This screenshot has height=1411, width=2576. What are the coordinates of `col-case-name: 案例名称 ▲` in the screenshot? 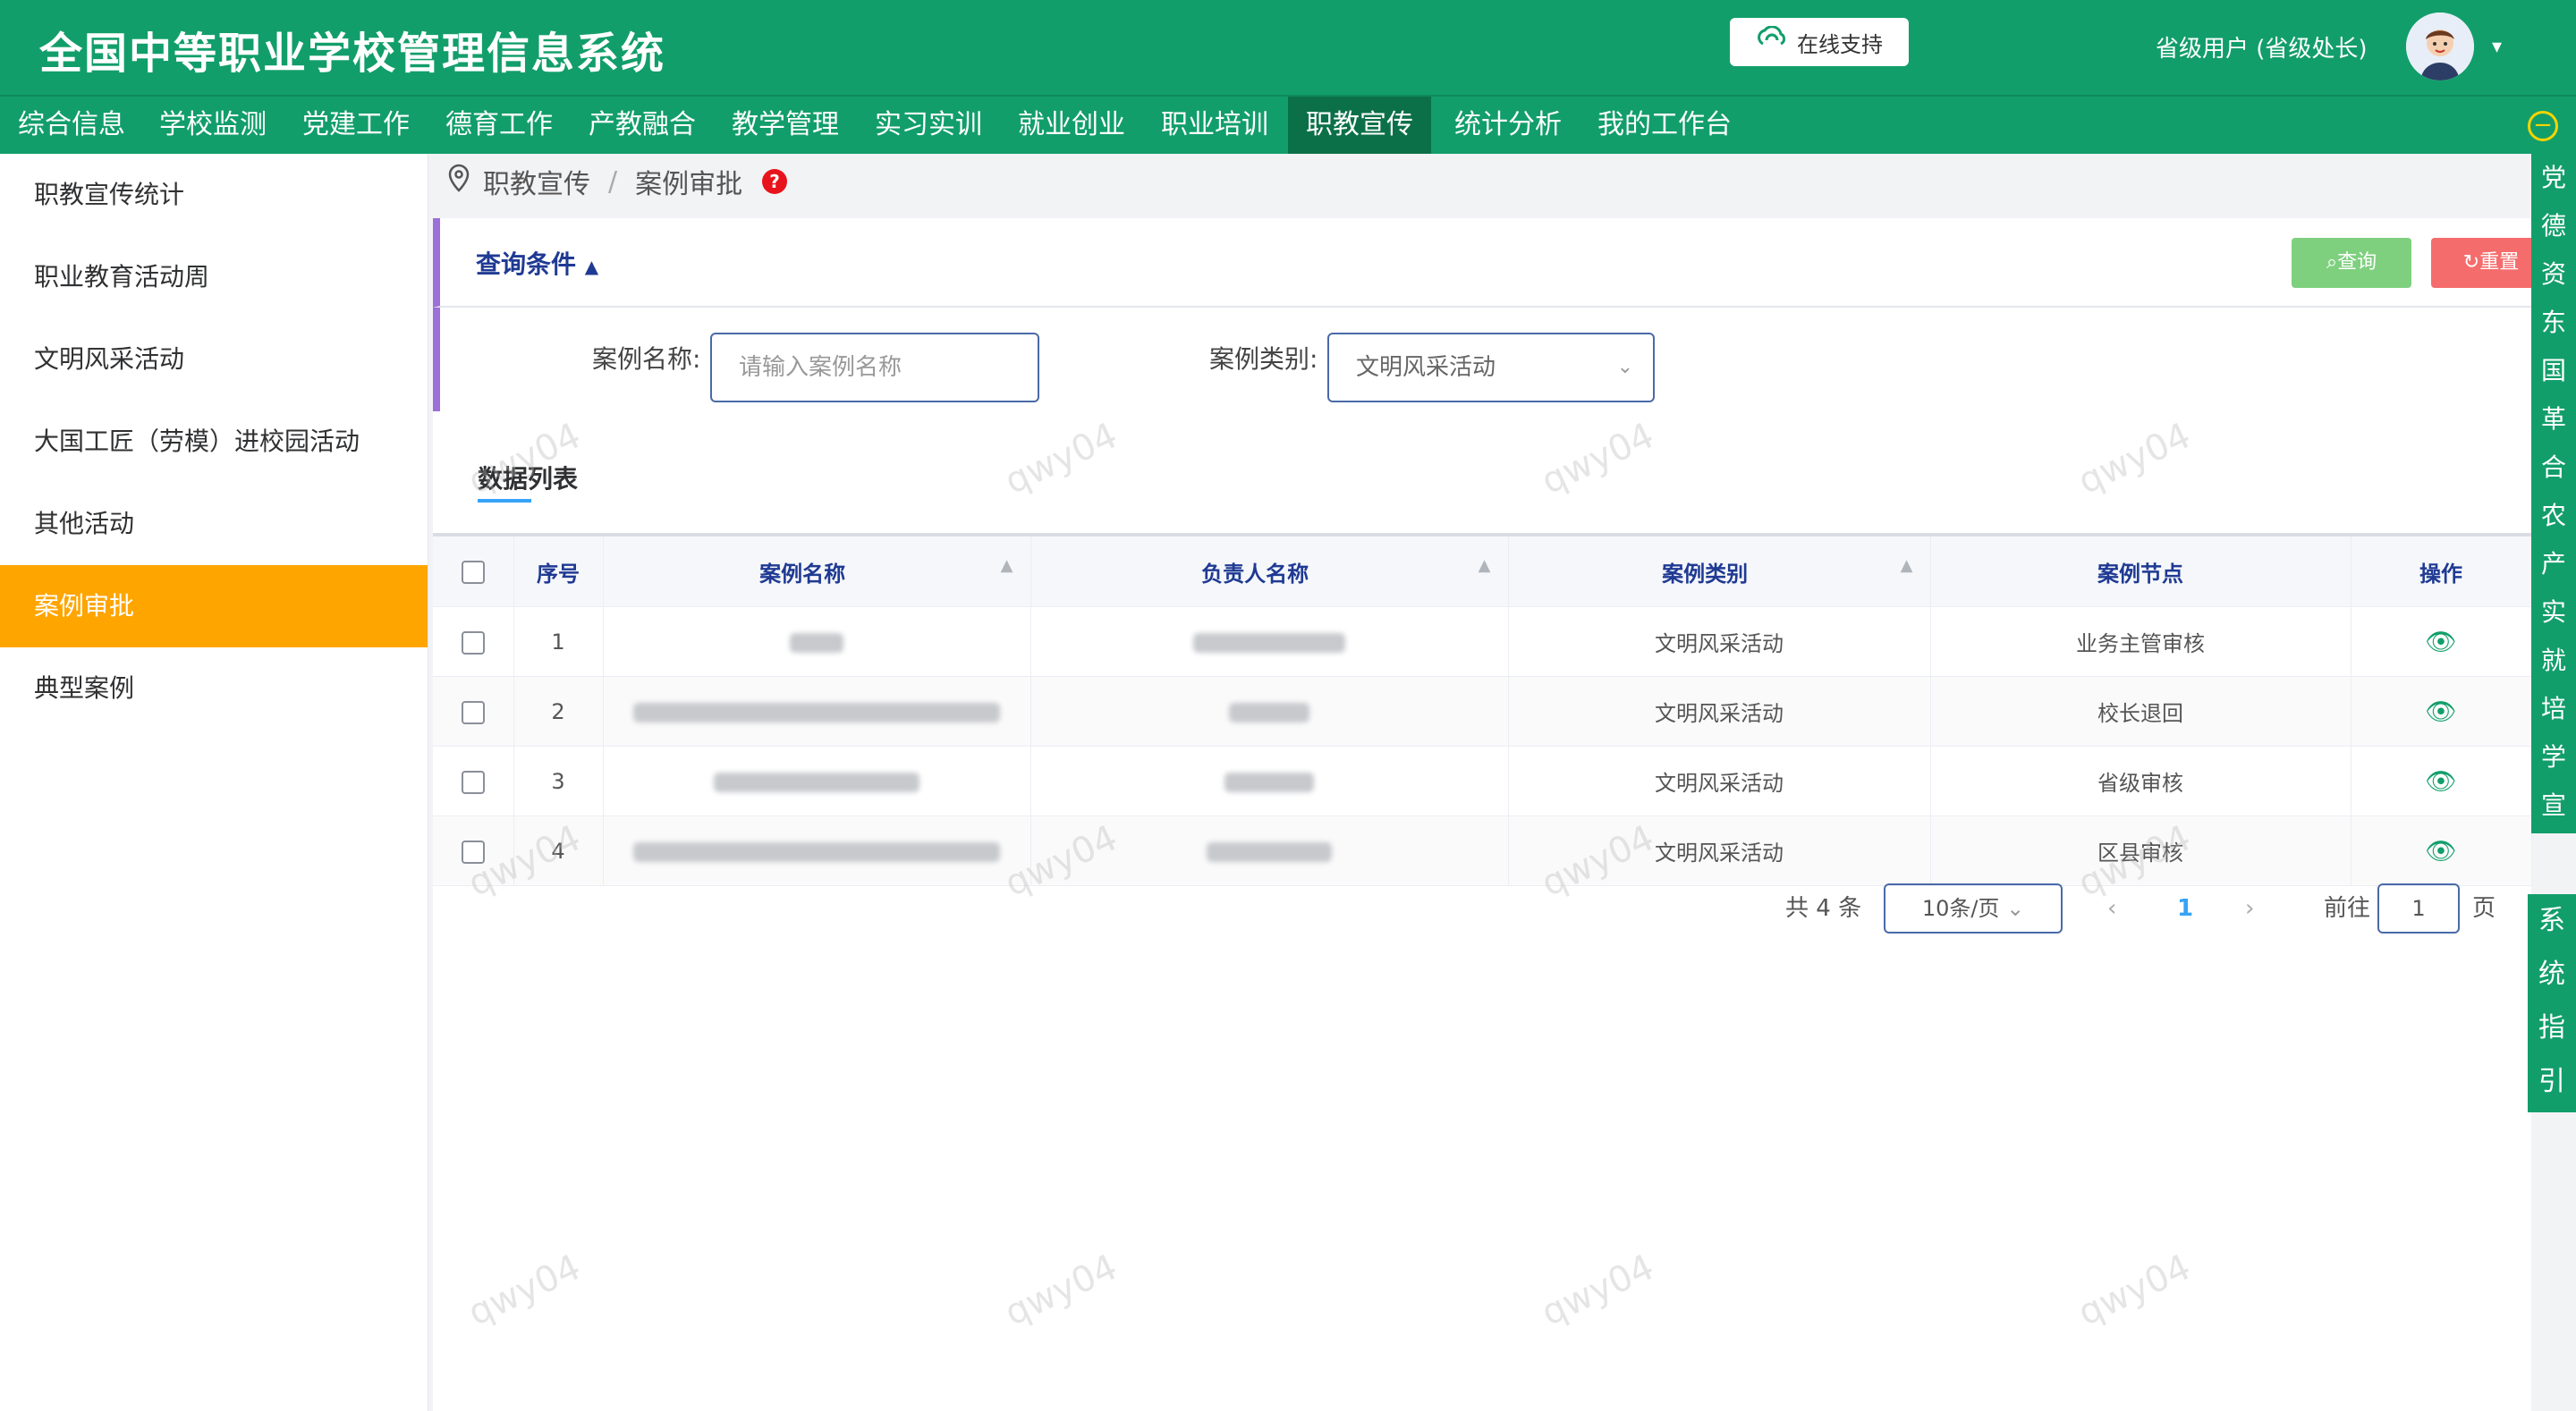 It's located at (817, 572).